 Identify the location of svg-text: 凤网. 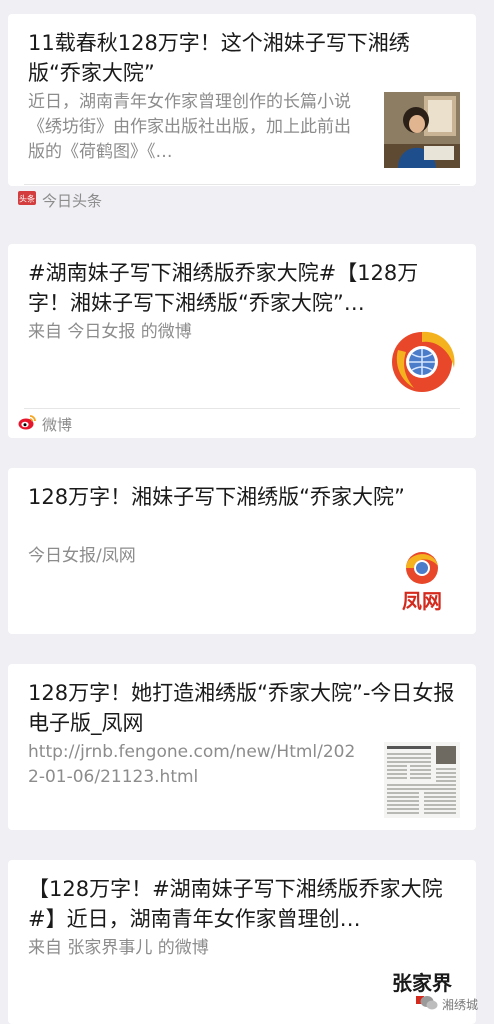
(422, 601).